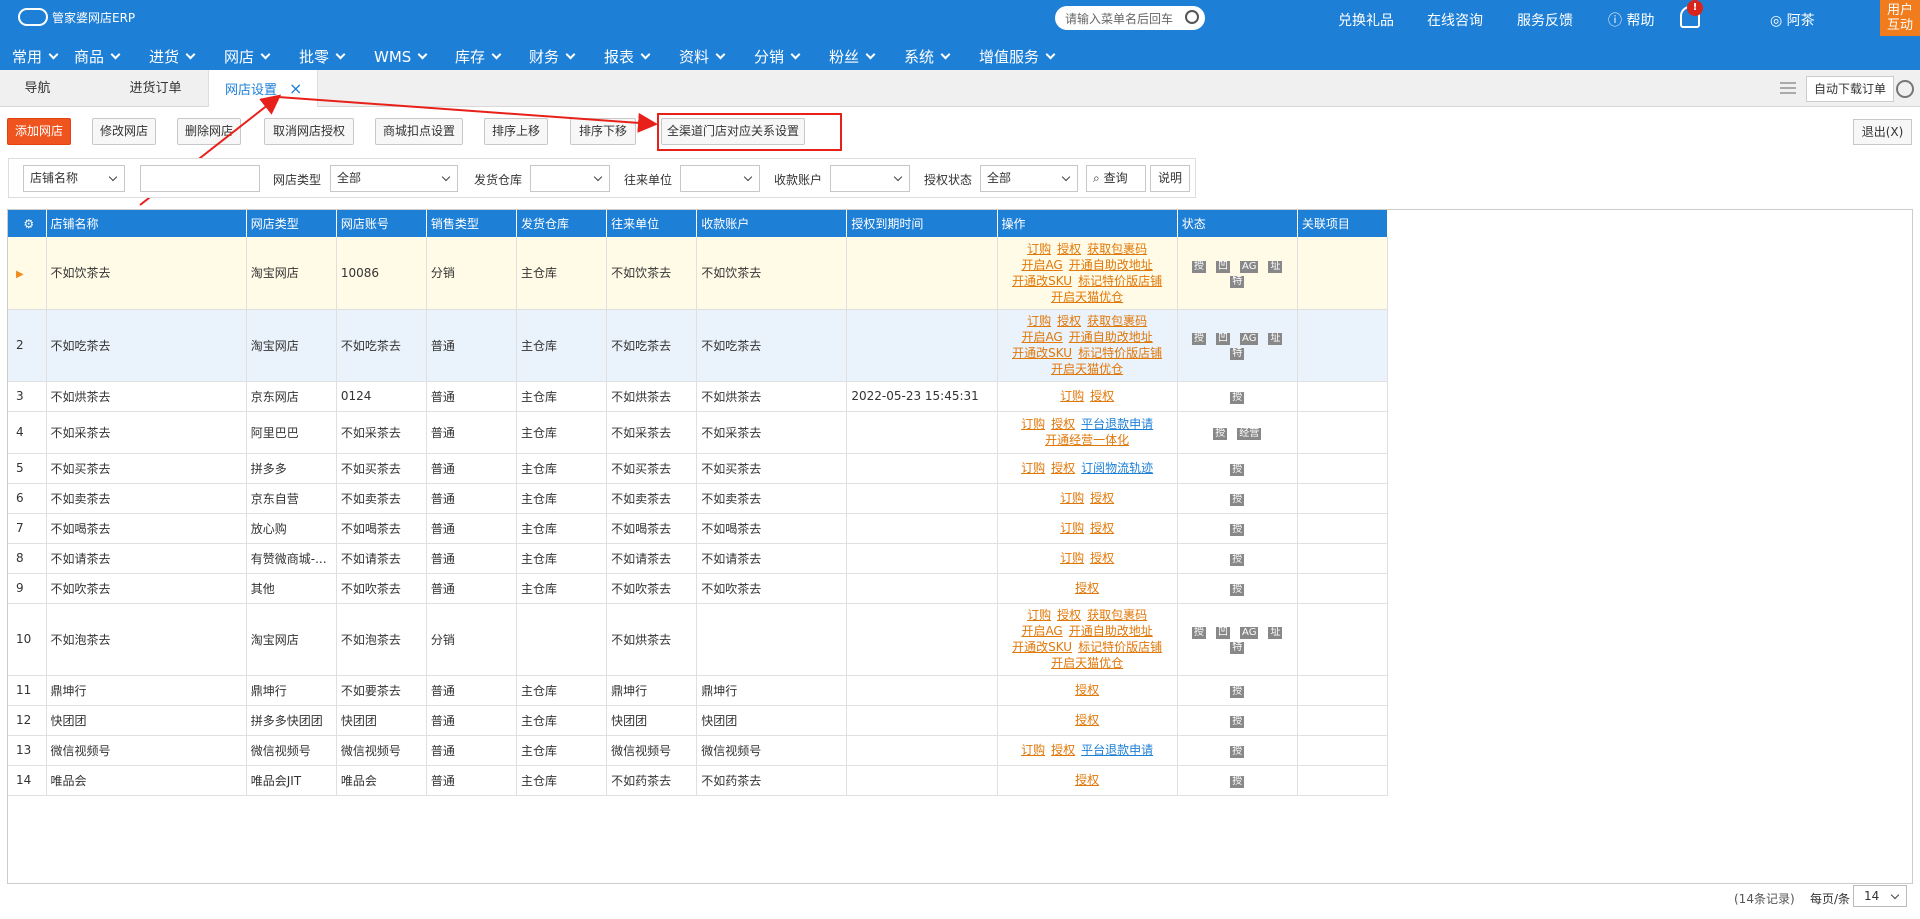 This screenshot has height=919, width=1920. I want to click on partner-select, so click(720, 178).